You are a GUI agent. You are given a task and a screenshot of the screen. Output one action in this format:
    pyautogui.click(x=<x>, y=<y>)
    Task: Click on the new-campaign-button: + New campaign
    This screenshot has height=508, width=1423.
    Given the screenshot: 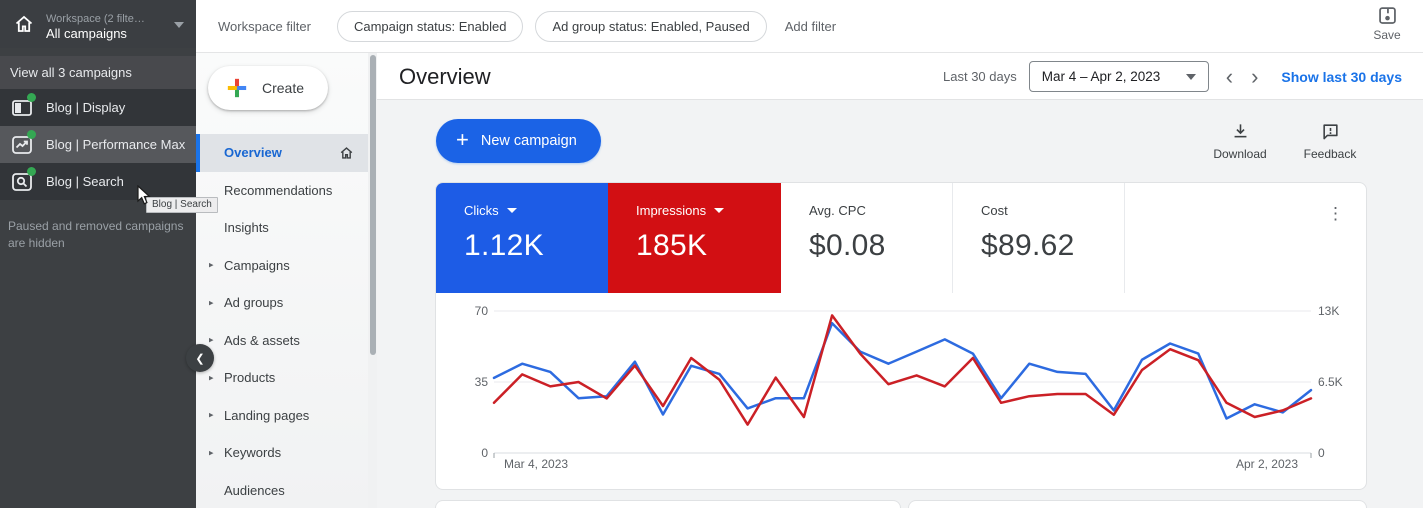 What is the action you would take?
    pyautogui.click(x=518, y=141)
    